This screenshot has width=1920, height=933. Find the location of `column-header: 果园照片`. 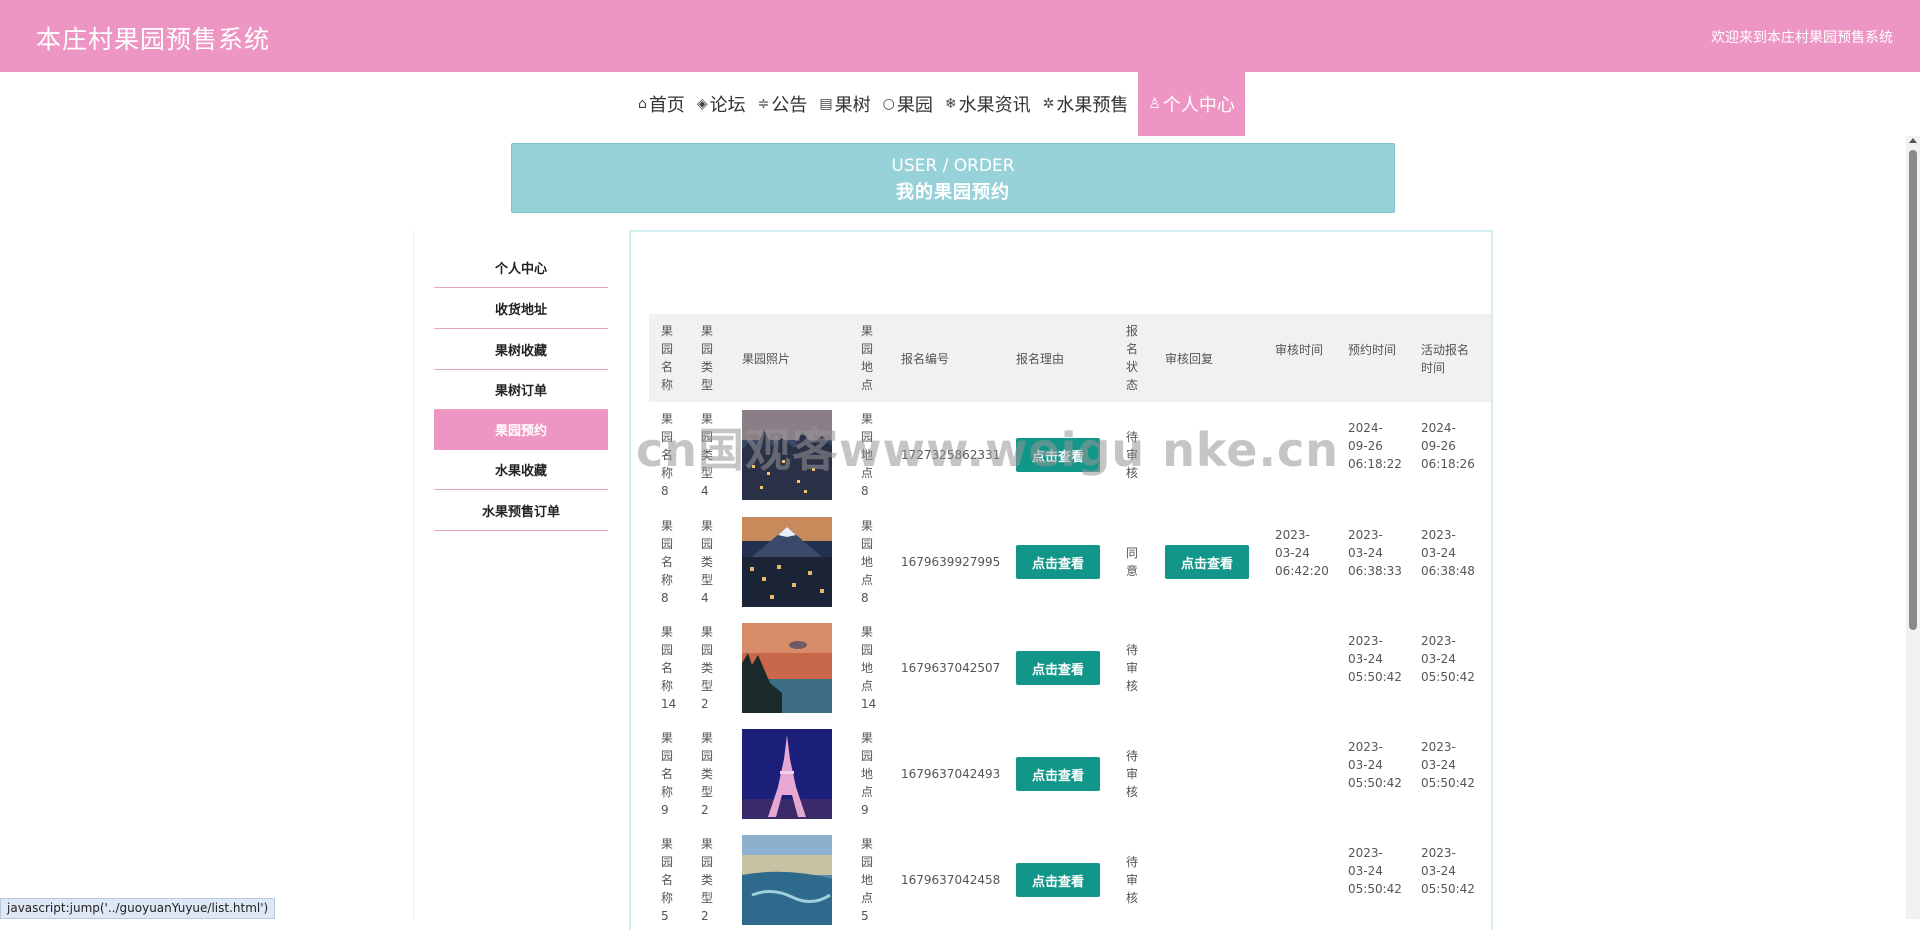

column-header: 果园照片 is located at coordinates (766, 359).